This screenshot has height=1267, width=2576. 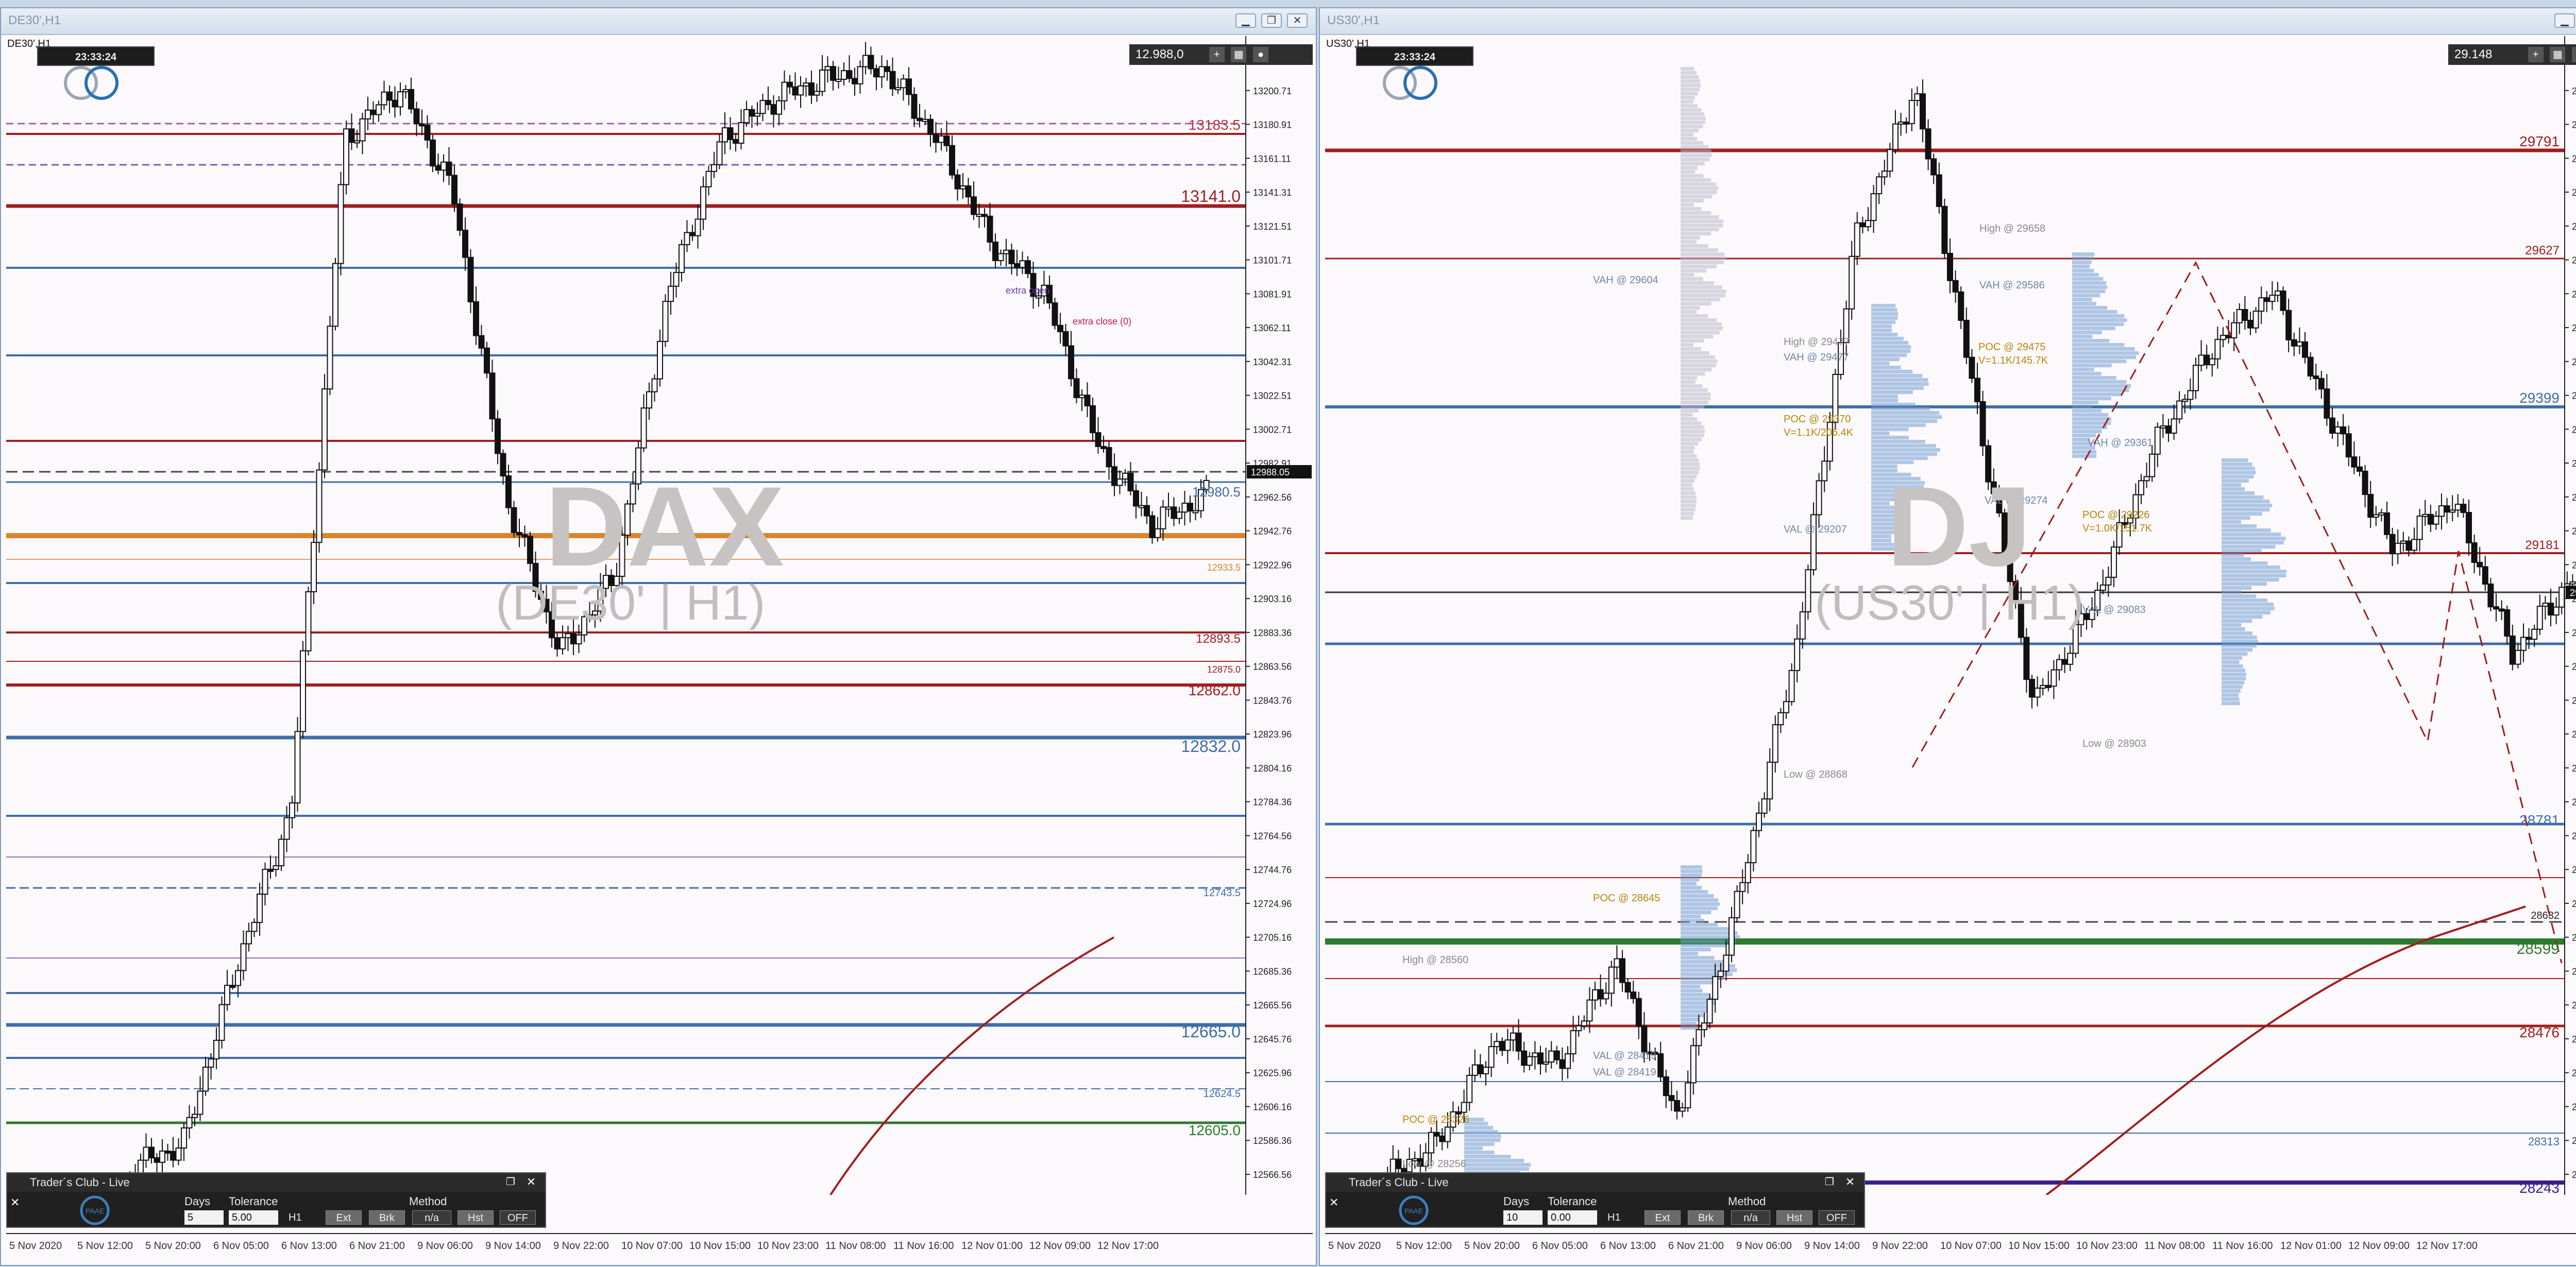 I want to click on time-tick-label: 6 Nov 21:00, so click(x=377, y=1246).